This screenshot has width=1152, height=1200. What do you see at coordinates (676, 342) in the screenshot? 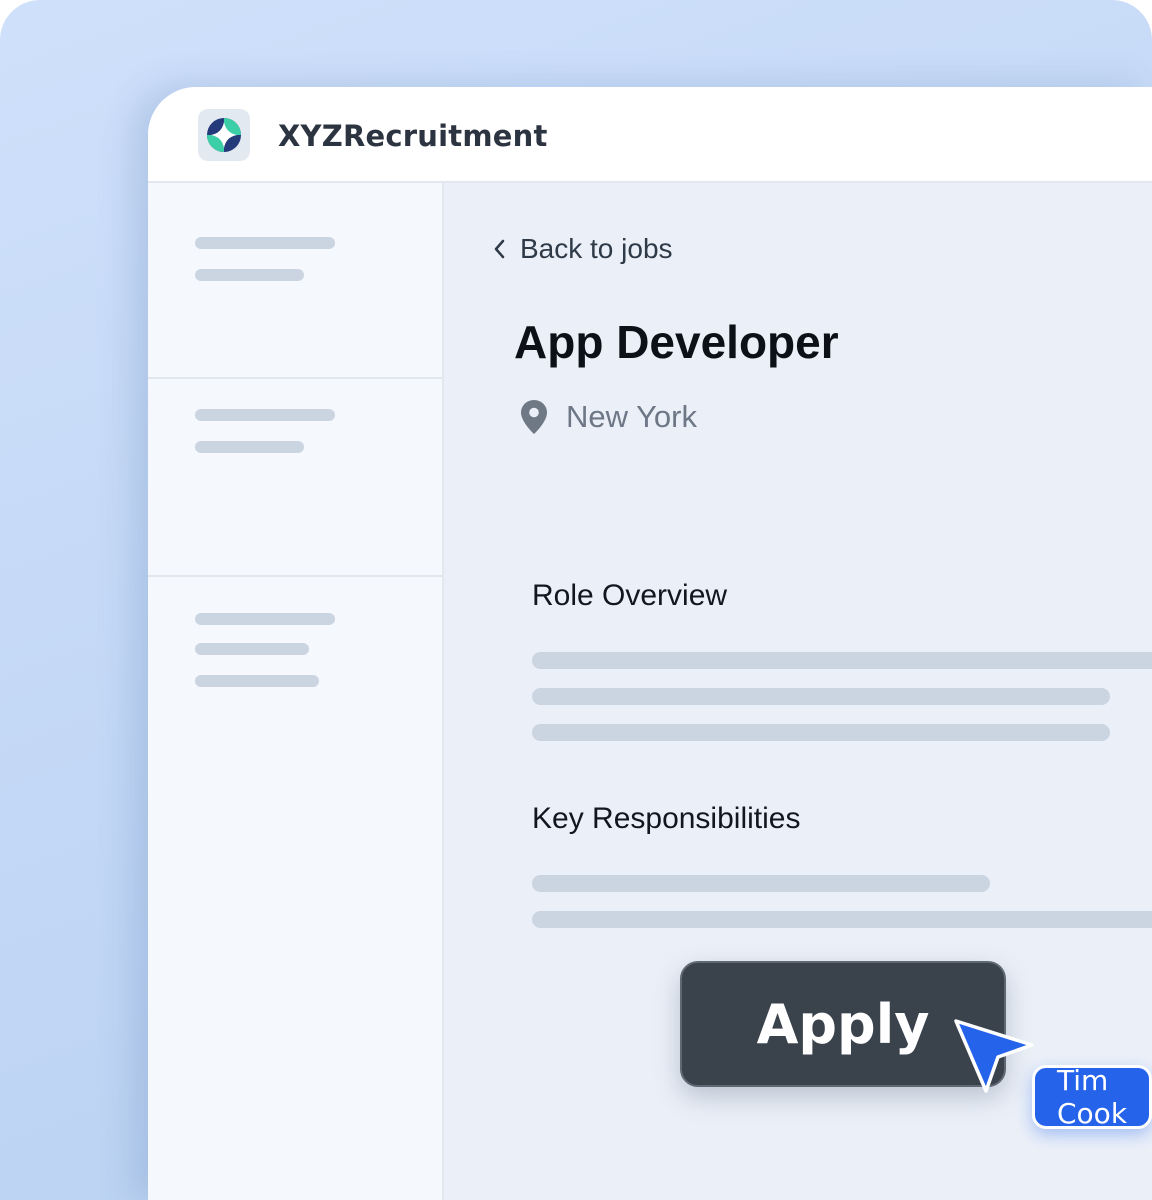
I see `job-title: App Developer` at bounding box center [676, 342].